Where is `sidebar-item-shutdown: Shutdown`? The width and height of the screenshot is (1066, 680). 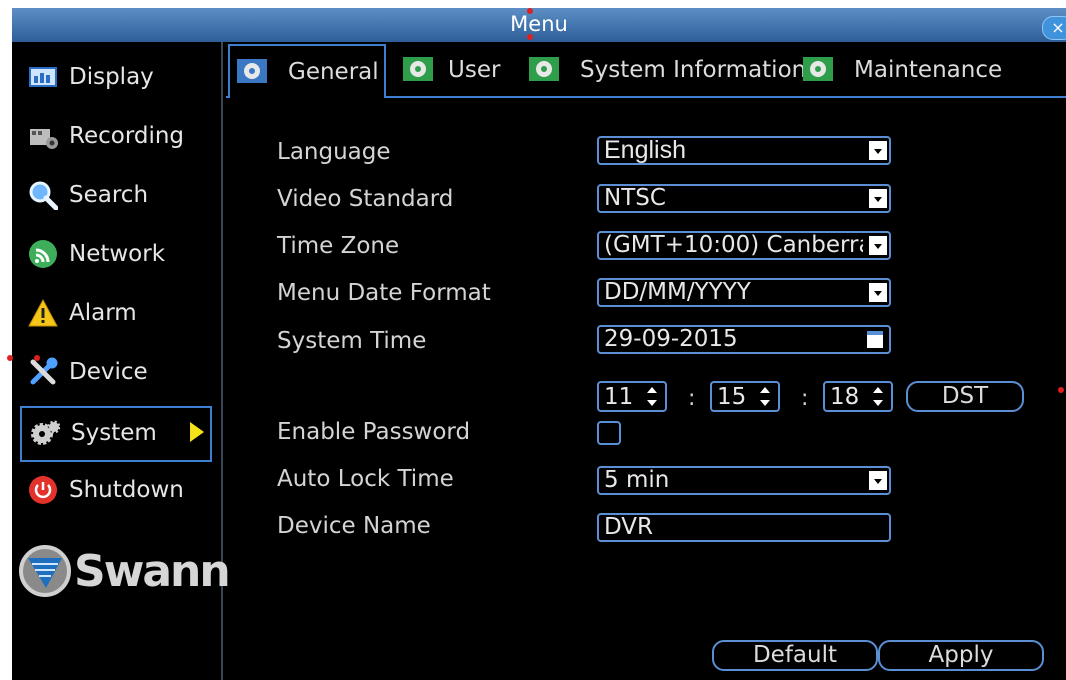 sidebar-item-shutdown: Shutdown is located at coordinates (114, 491).